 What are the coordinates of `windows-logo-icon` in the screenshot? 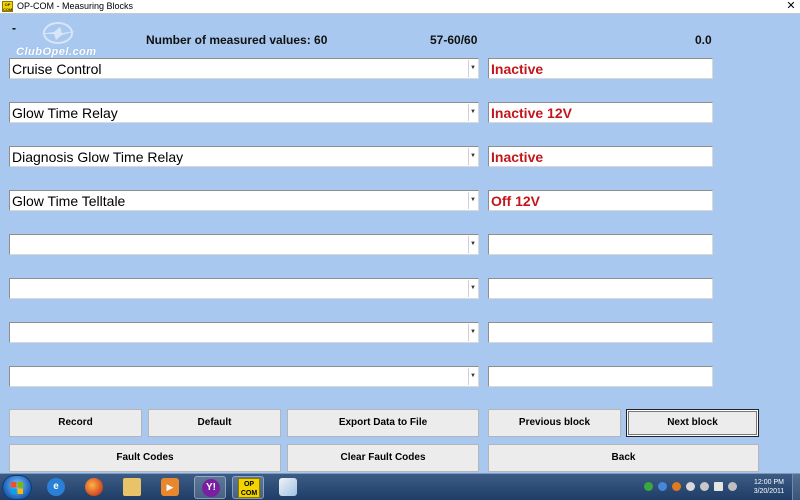 It's located at (17, 488).